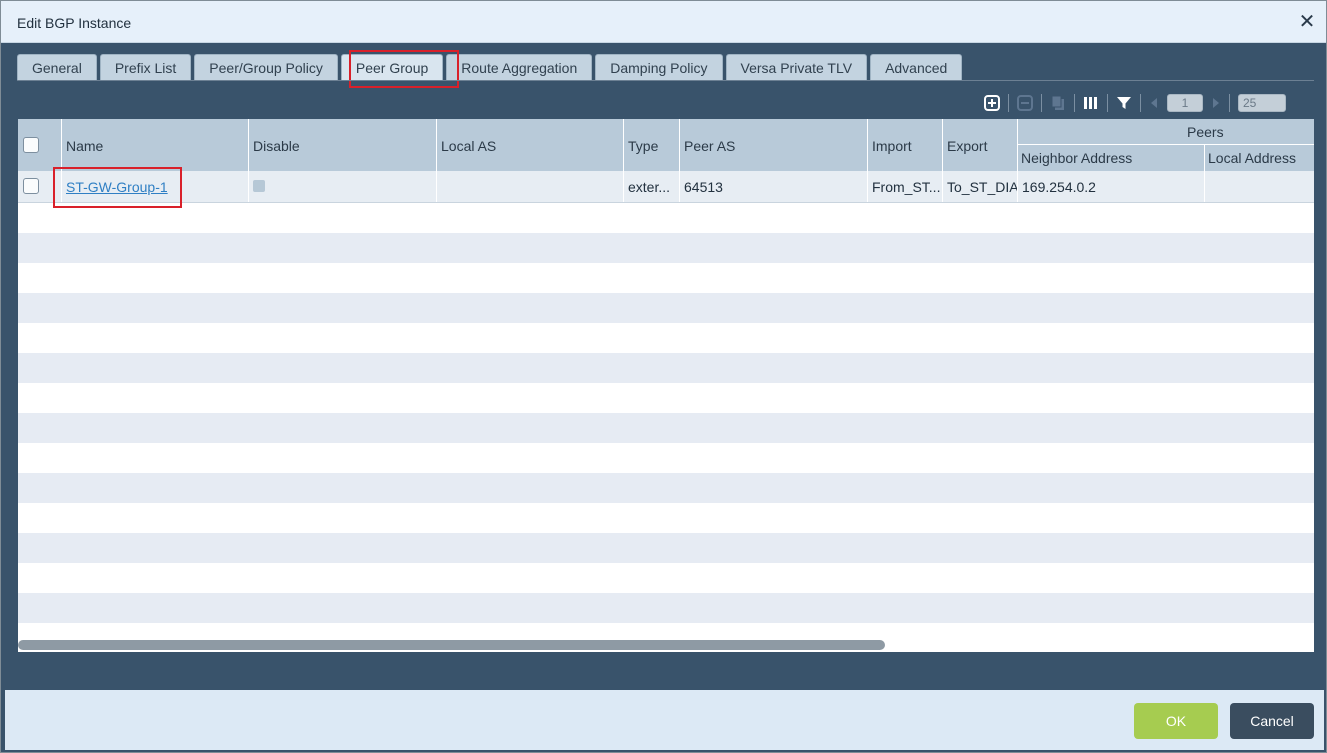  I want to click on header-peer-as: Peer AS, so click(774, 145).